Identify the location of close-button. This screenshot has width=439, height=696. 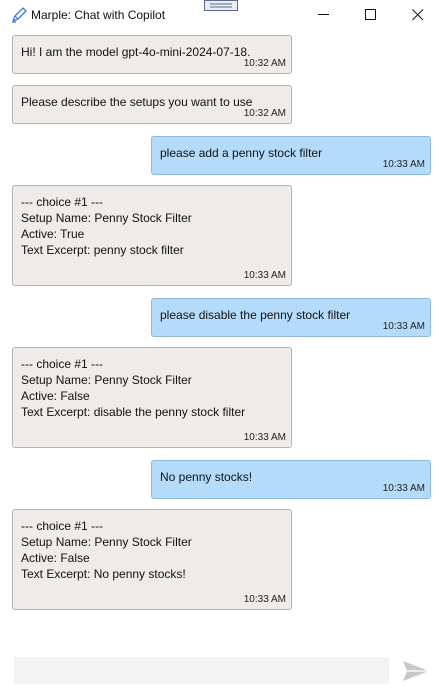
(417, 15).